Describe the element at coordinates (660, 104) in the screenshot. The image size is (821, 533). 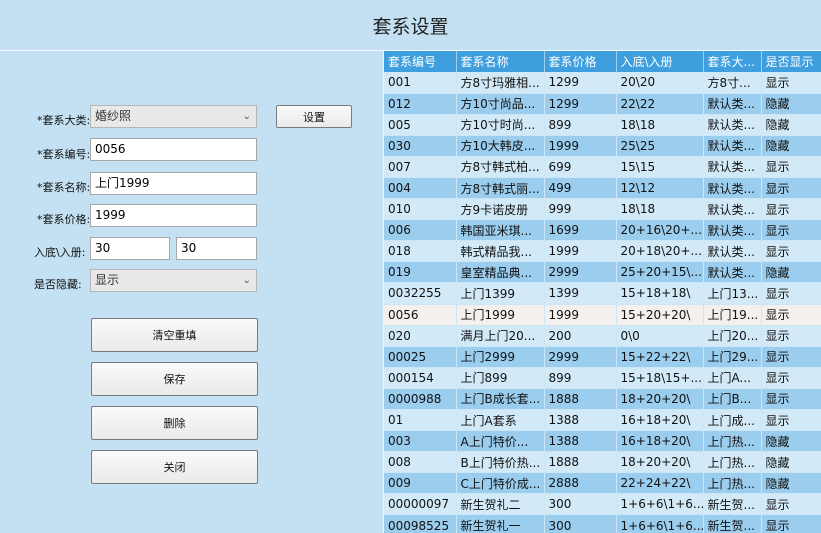
I see `cell-entry: 22\22` at that location.